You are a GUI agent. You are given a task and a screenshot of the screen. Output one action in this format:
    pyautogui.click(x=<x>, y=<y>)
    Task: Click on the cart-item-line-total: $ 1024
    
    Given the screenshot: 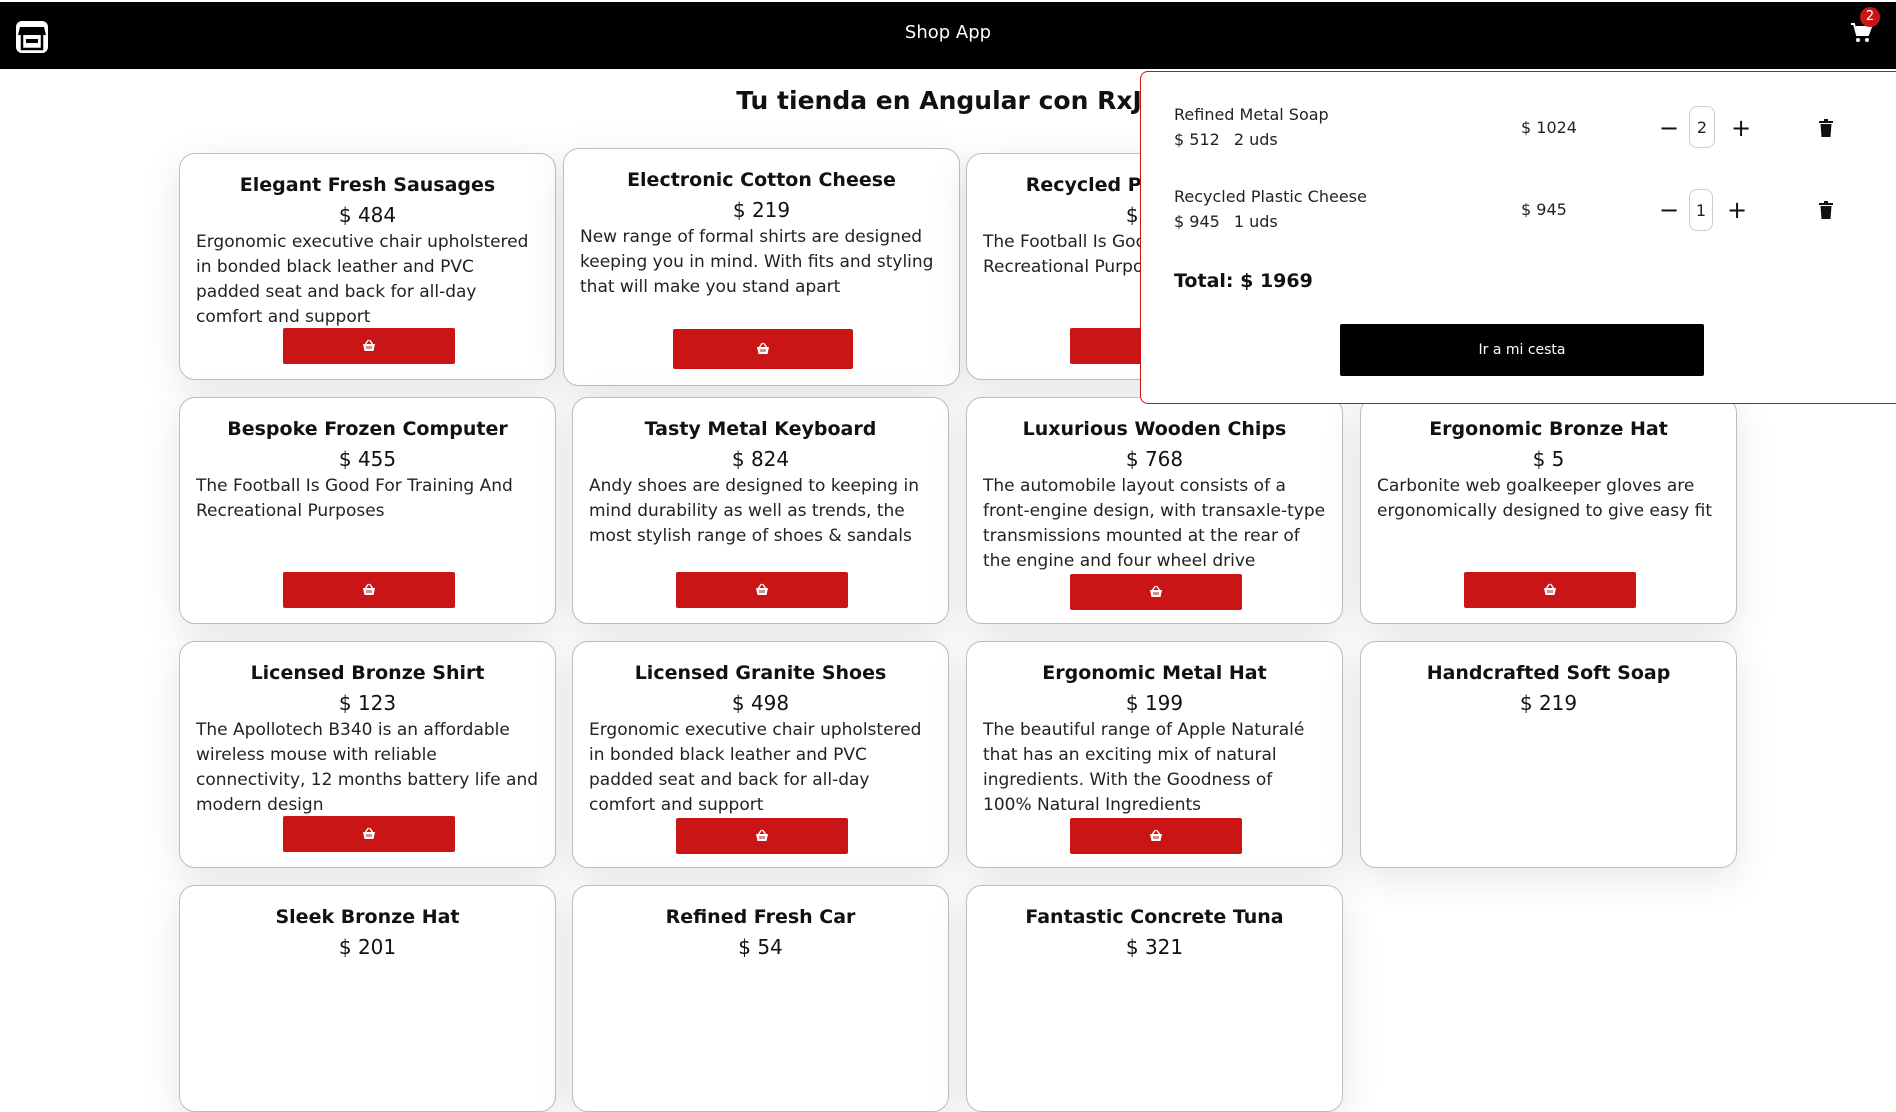 What is the action you would take?
    pyautogui.click(x=1549, y=127)
    